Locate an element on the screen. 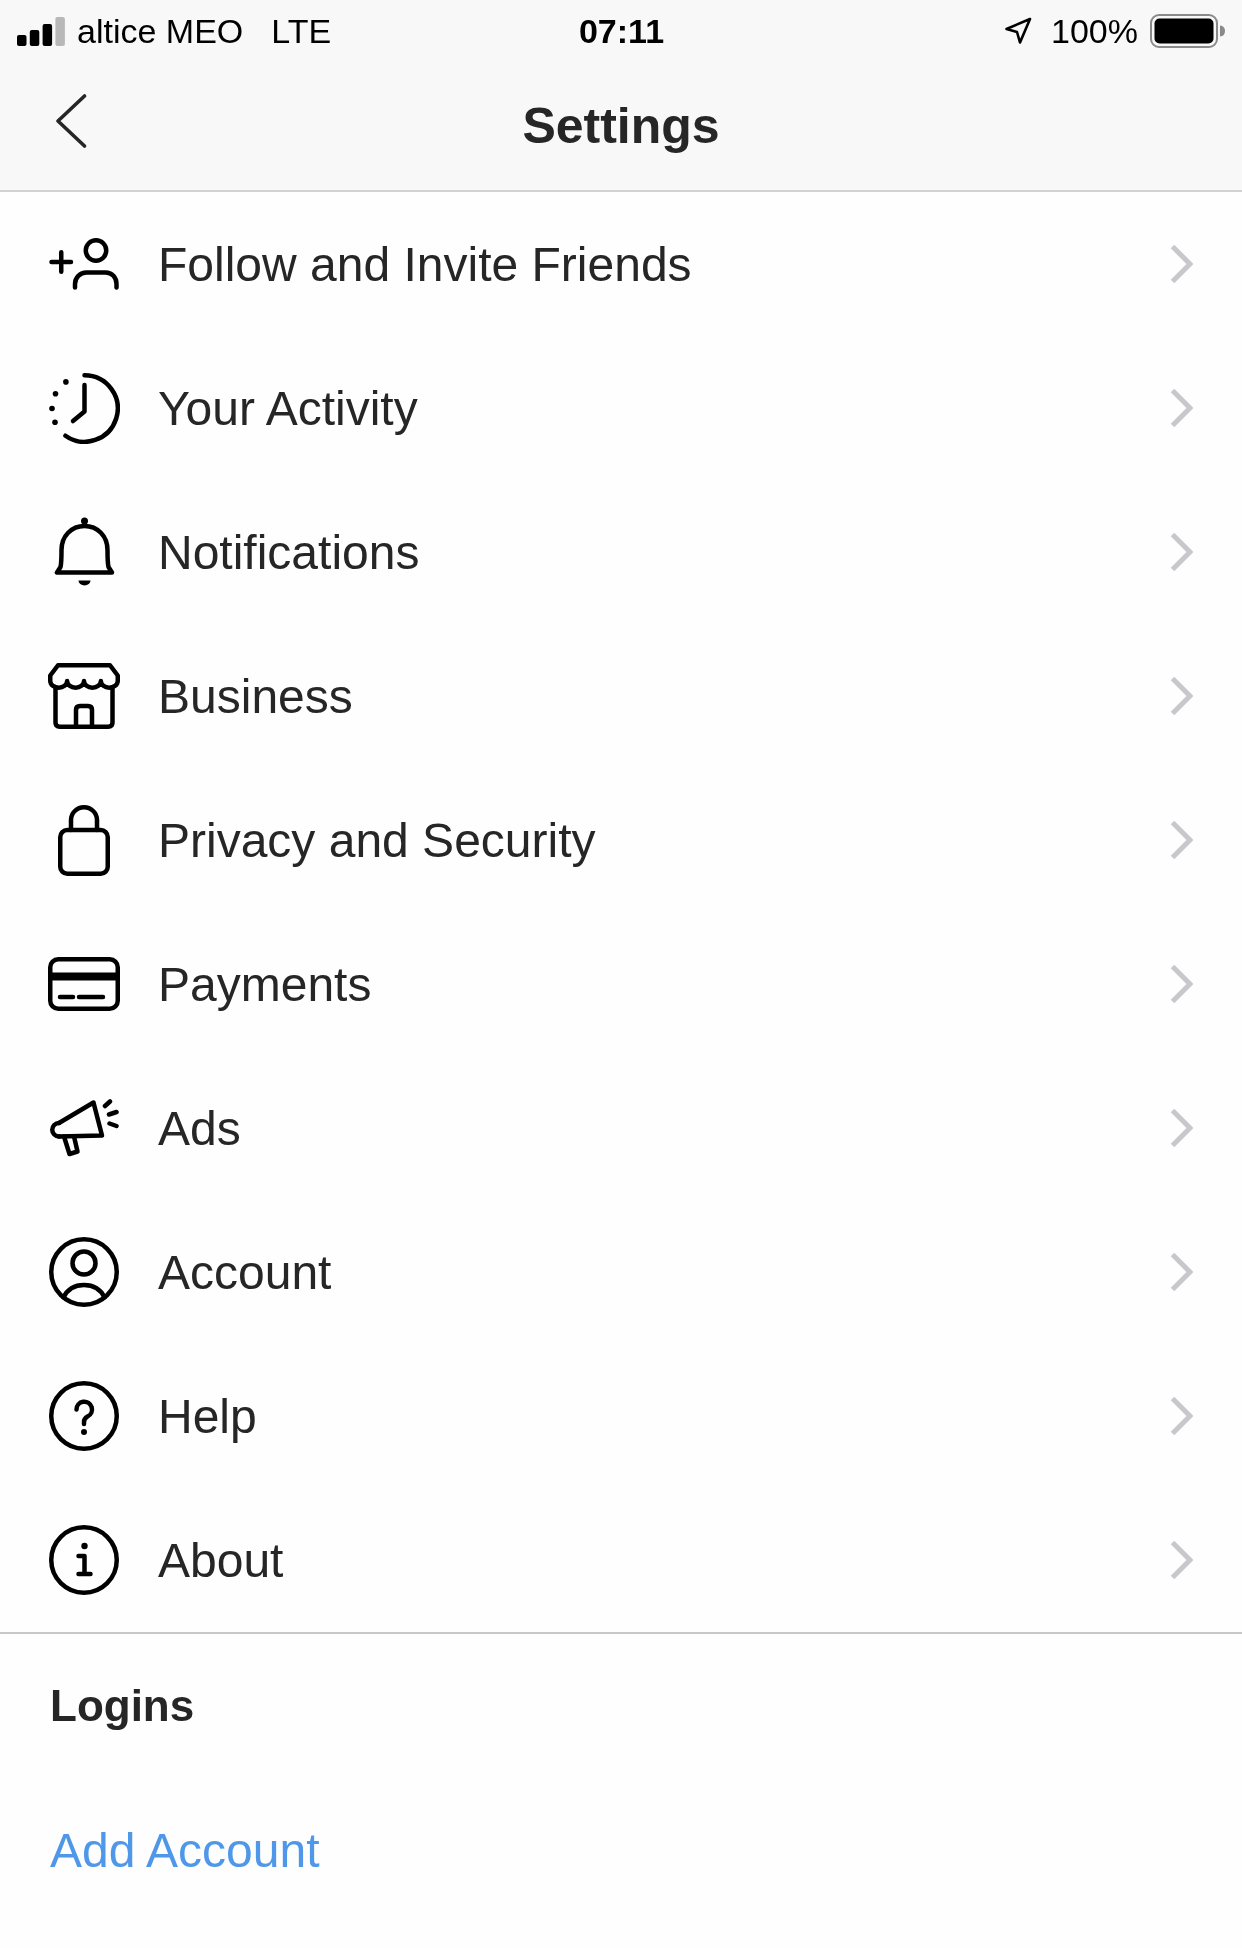 The height and width of the screenshot is (1948, 1242). help-icon is located at coordinates (84, 1416).